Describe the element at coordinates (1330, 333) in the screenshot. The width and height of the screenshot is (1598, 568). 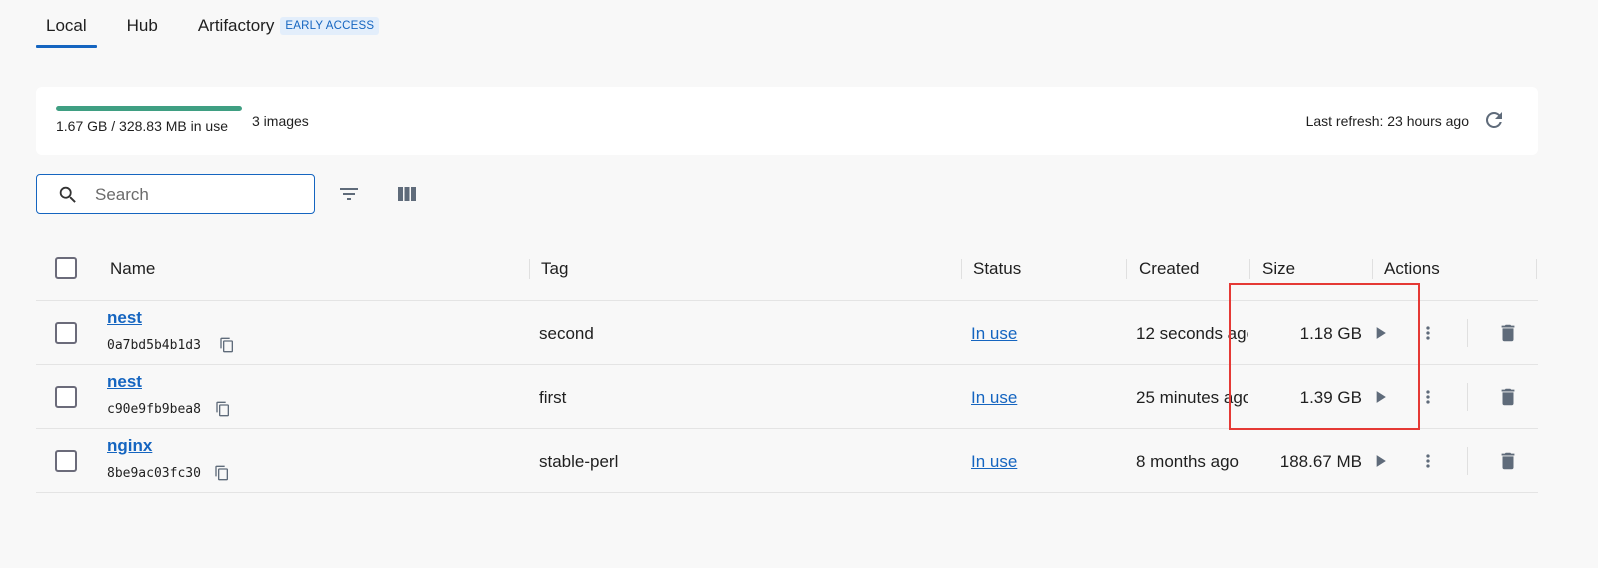
I see `image-size: 1.18 GB` at that location.